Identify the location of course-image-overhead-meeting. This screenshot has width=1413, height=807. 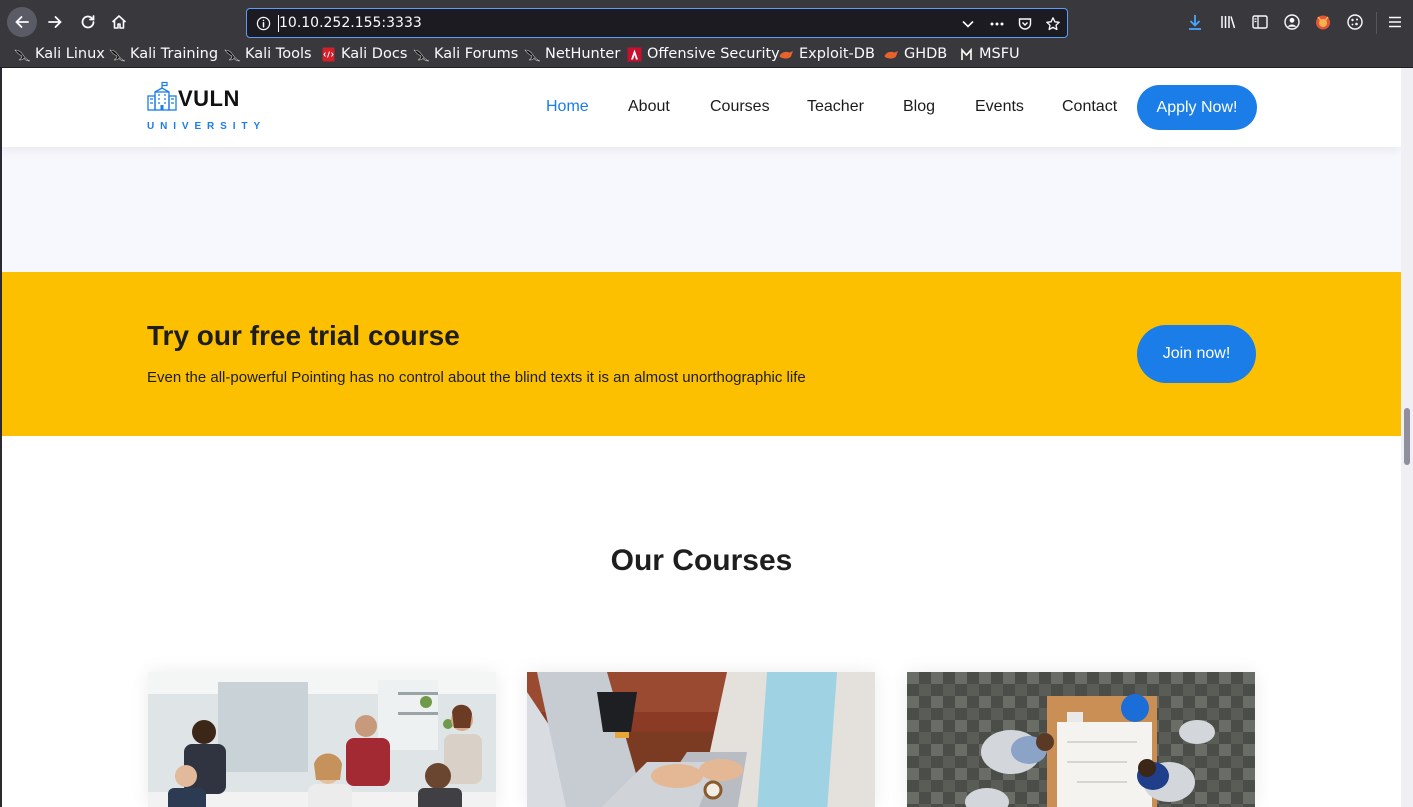
(1081, 739).